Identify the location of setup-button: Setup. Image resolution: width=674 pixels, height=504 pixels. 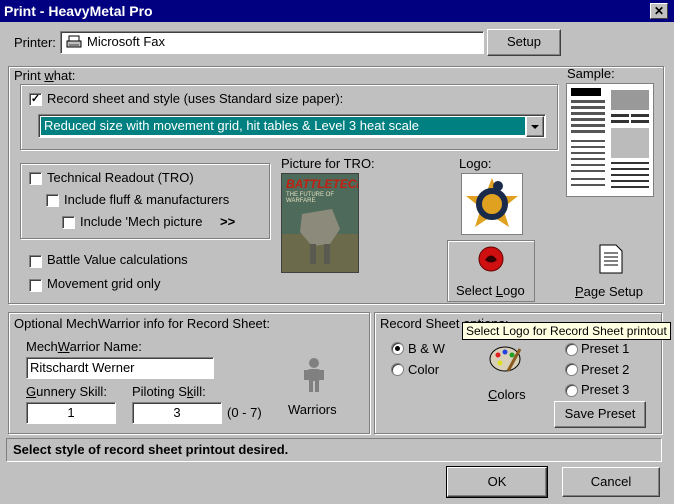
(524, 42).